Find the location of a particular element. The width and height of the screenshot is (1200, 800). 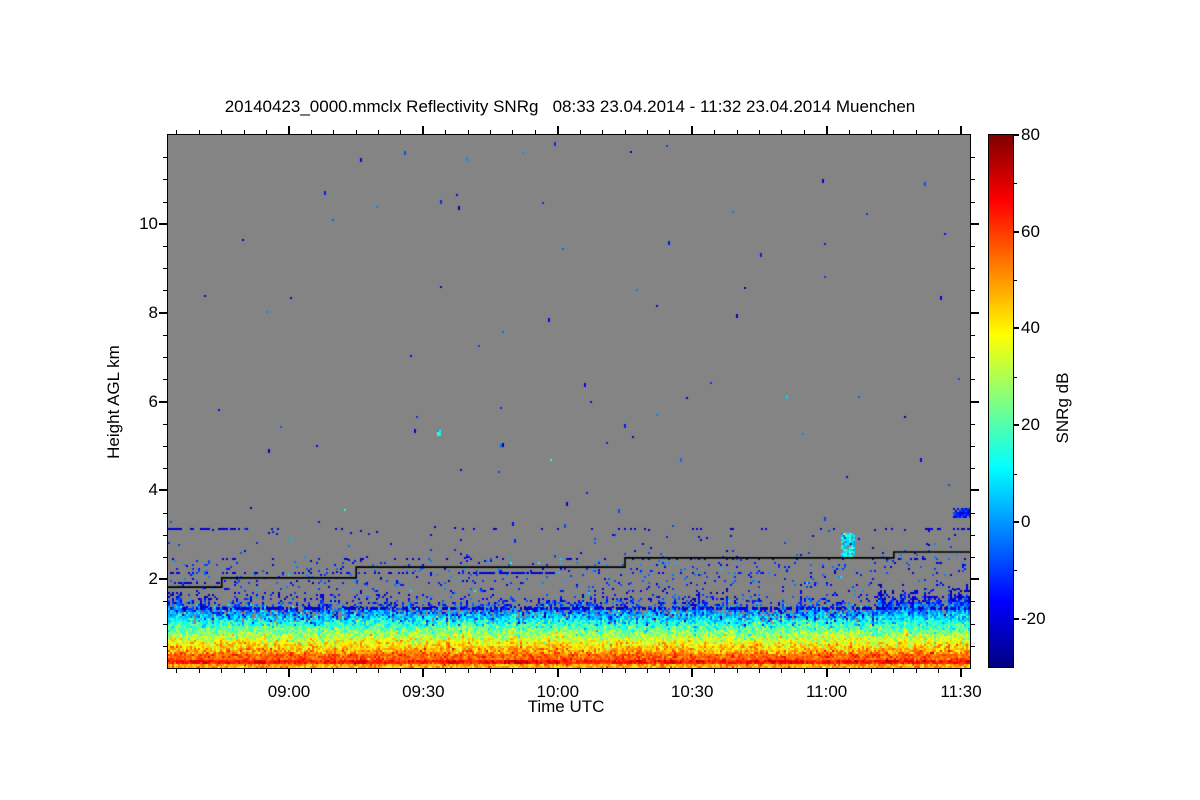

colorbar-tick-label: 60 is located at coordinates (1030, 231).